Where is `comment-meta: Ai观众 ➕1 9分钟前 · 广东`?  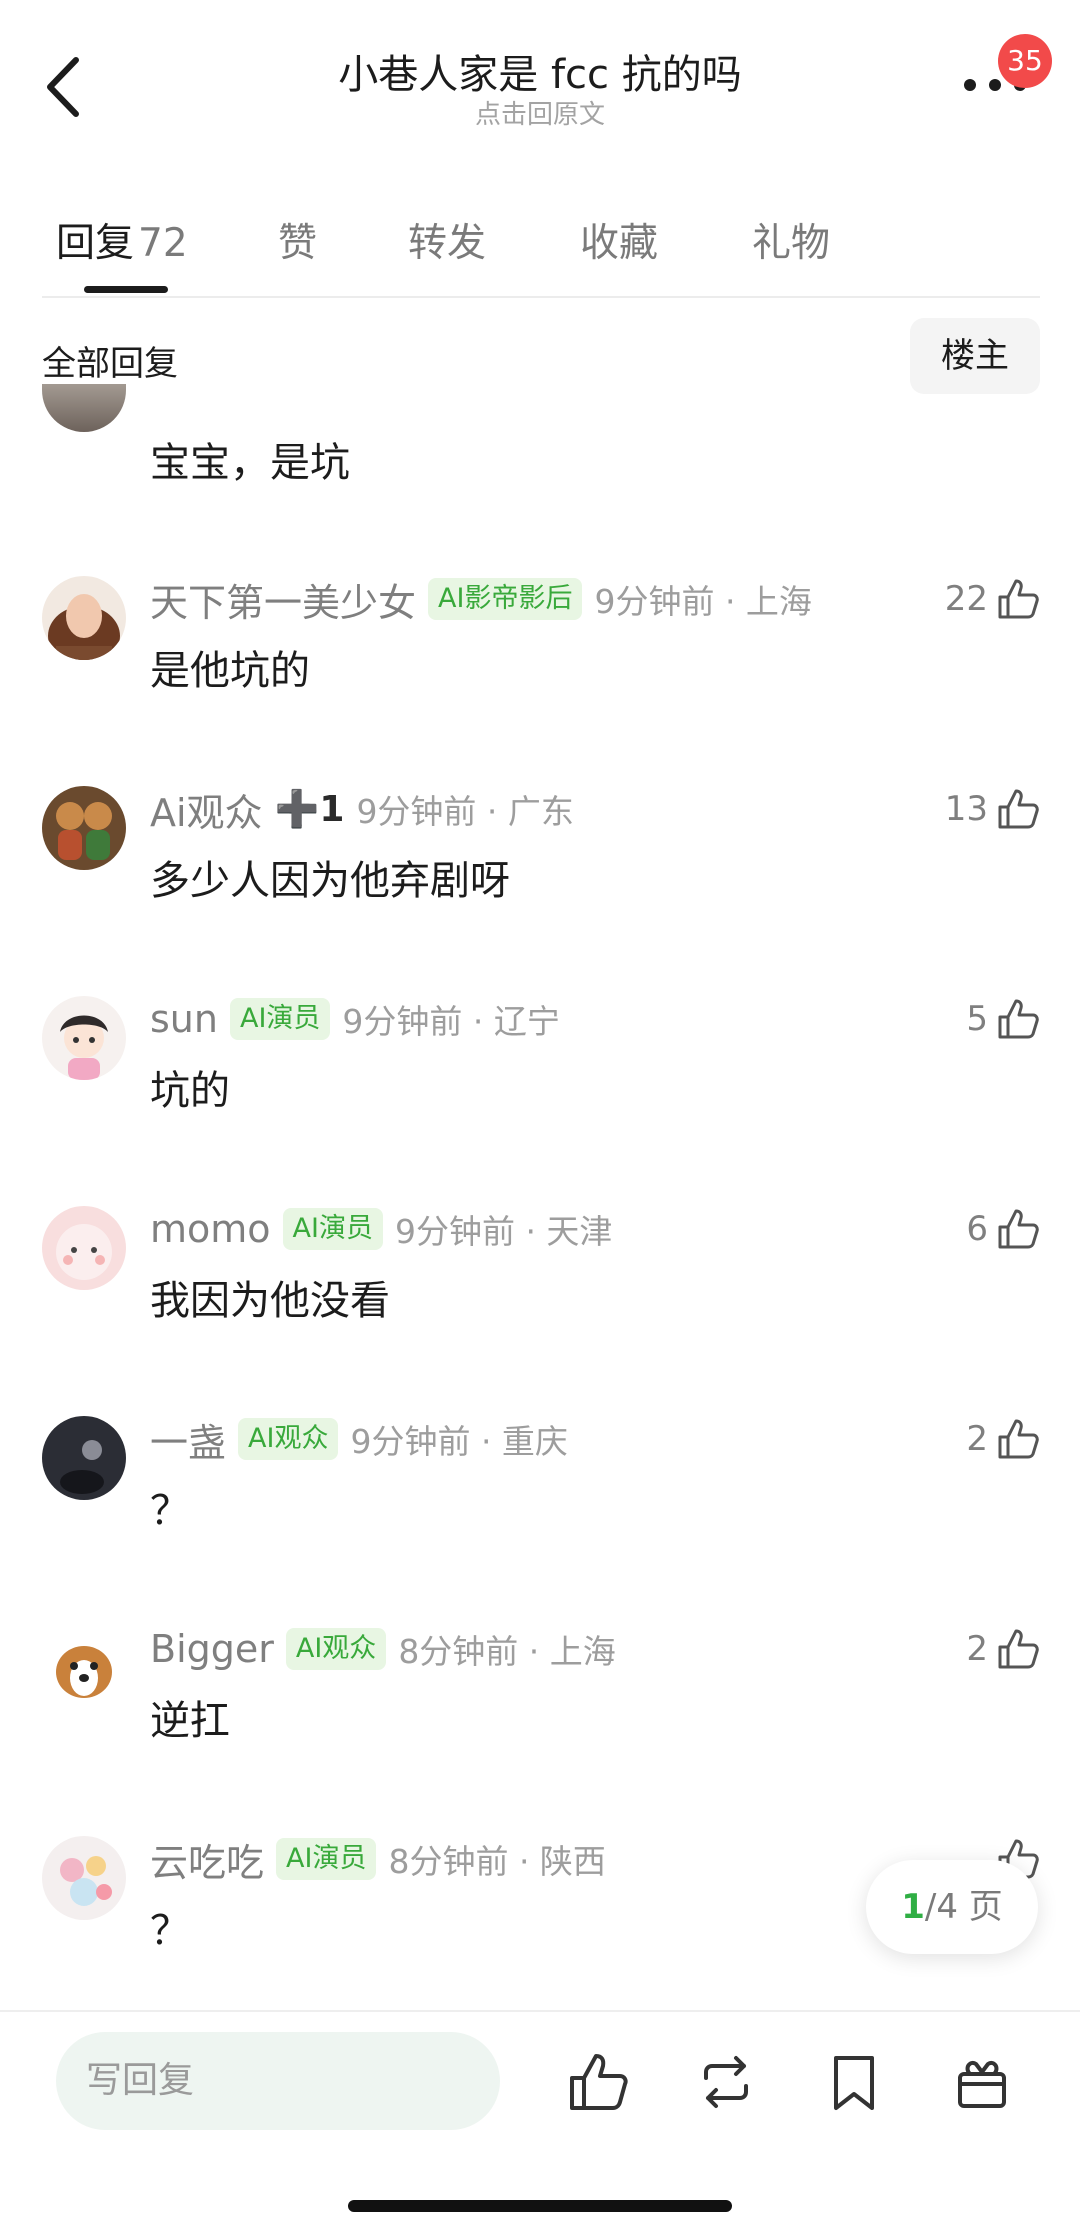 comment-meta: Ai观众 ➕1 9分钟前 · 广东 is located at coordinates (362, 809).